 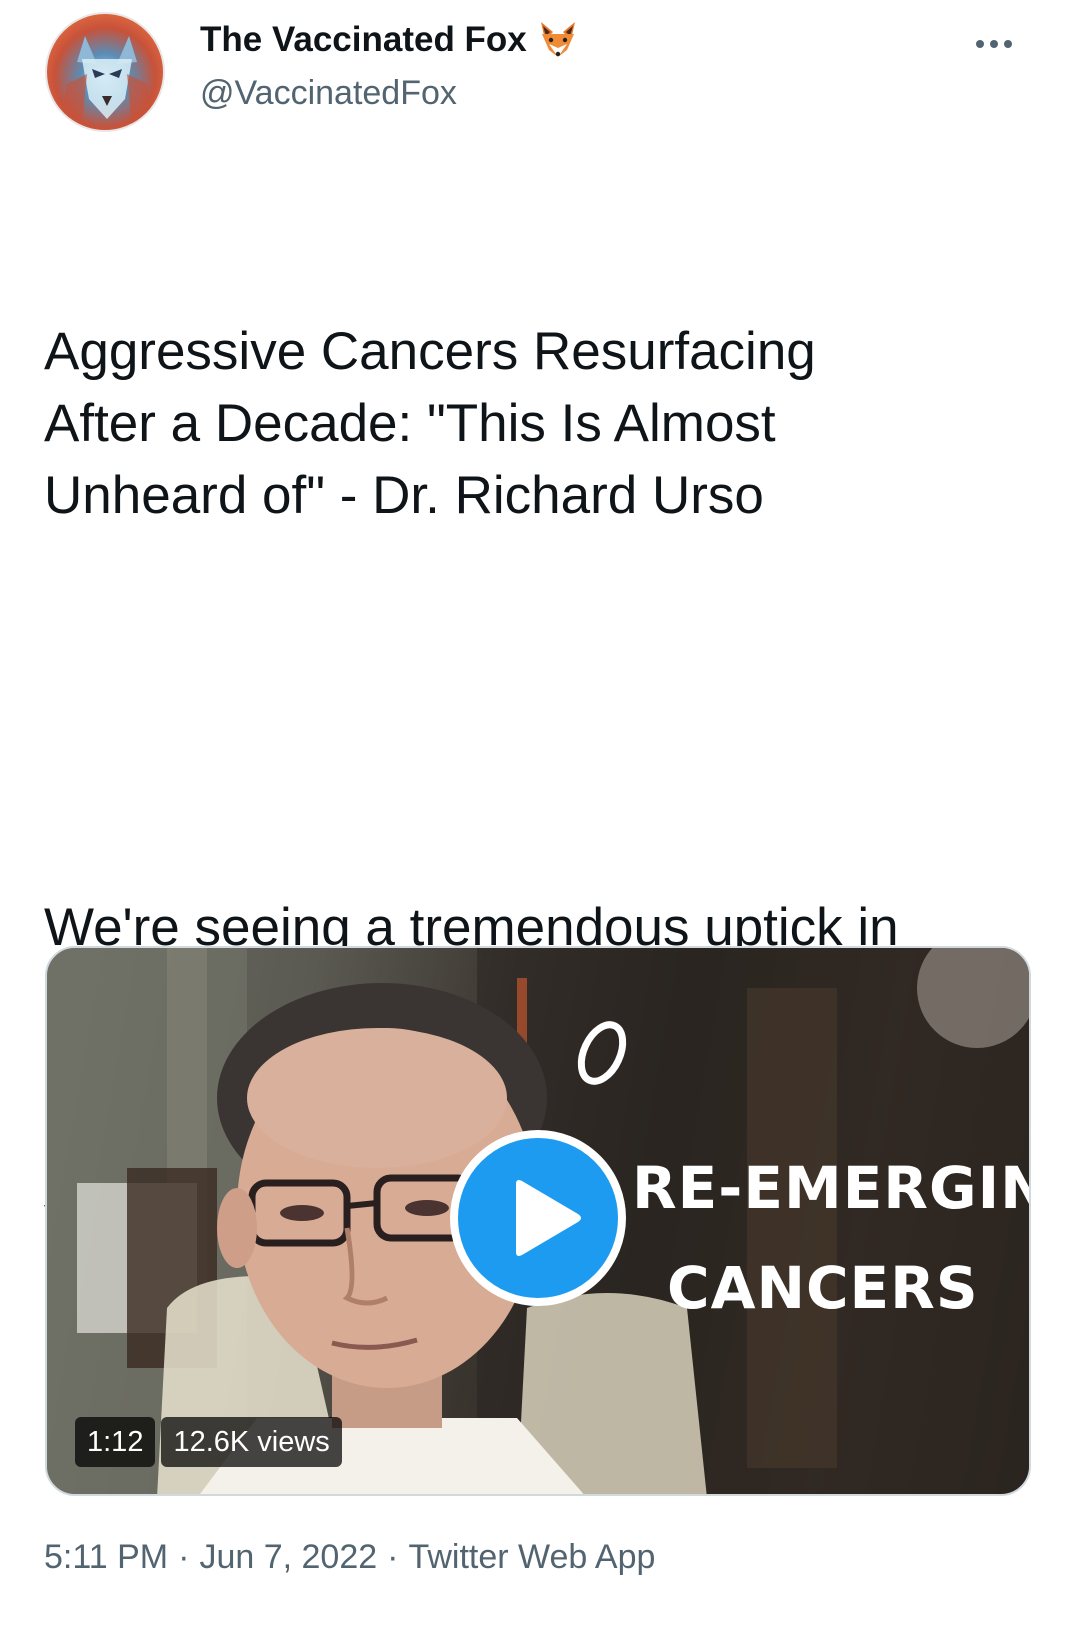 I want to click on play-icon, so click(x=548, y=1218).